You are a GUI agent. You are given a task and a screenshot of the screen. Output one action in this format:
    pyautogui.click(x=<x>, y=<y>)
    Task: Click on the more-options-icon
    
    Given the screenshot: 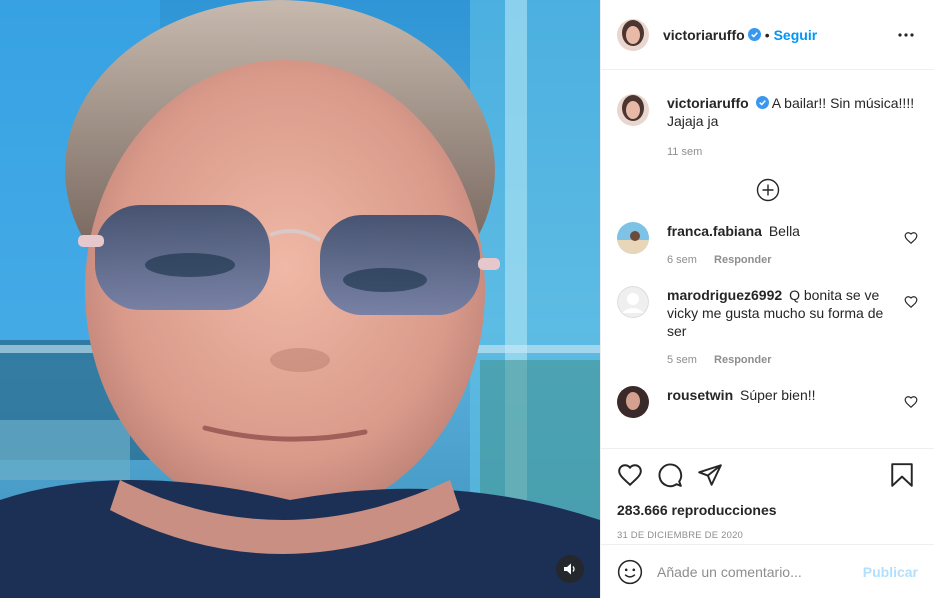 What is the action you would take?
    pyautogui.click(x=906, y=34)
    